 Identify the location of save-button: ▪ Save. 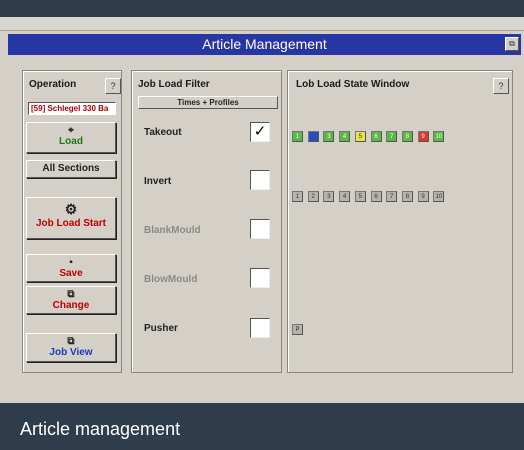
(71, 268).